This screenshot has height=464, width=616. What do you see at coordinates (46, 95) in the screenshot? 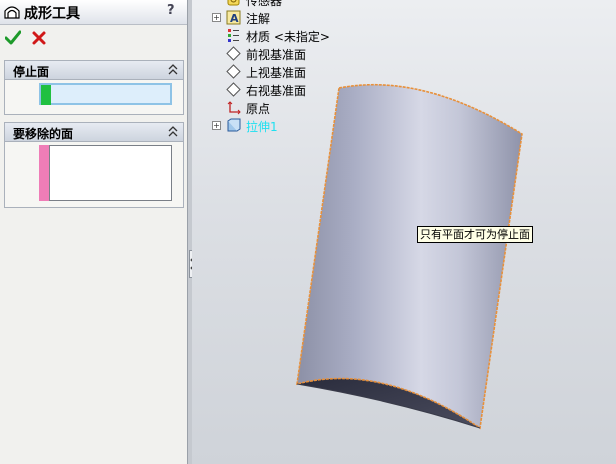
I see `stop-face-color-marker` at bounding box center [46, 95].